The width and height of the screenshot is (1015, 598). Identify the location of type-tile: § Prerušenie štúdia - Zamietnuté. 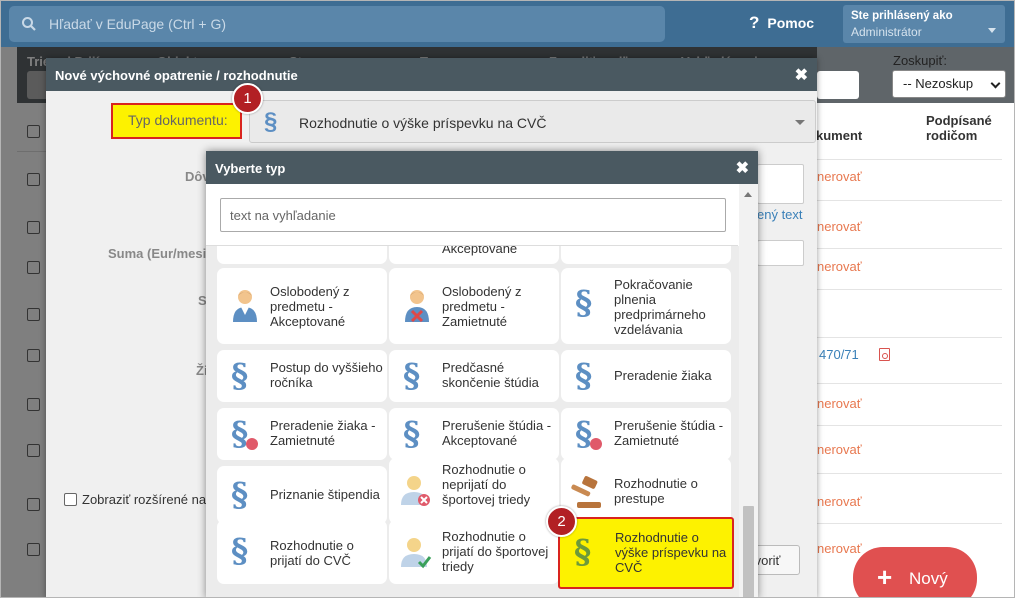
(646, 434).